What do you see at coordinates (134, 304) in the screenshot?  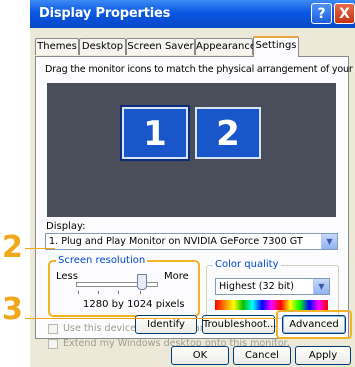 I see `resolution-value: 1280 by 1024 pixels` at bounding box center [134, 304].